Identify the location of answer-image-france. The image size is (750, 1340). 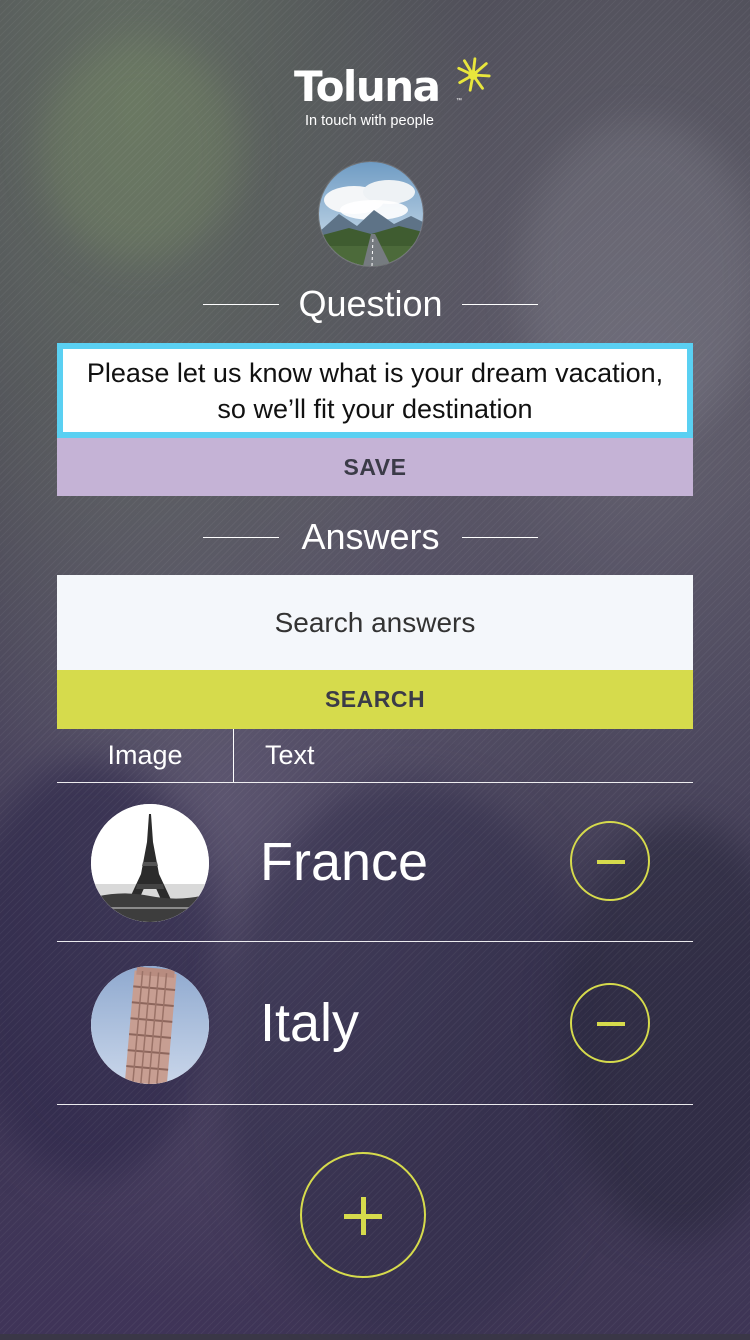
(150, 863).